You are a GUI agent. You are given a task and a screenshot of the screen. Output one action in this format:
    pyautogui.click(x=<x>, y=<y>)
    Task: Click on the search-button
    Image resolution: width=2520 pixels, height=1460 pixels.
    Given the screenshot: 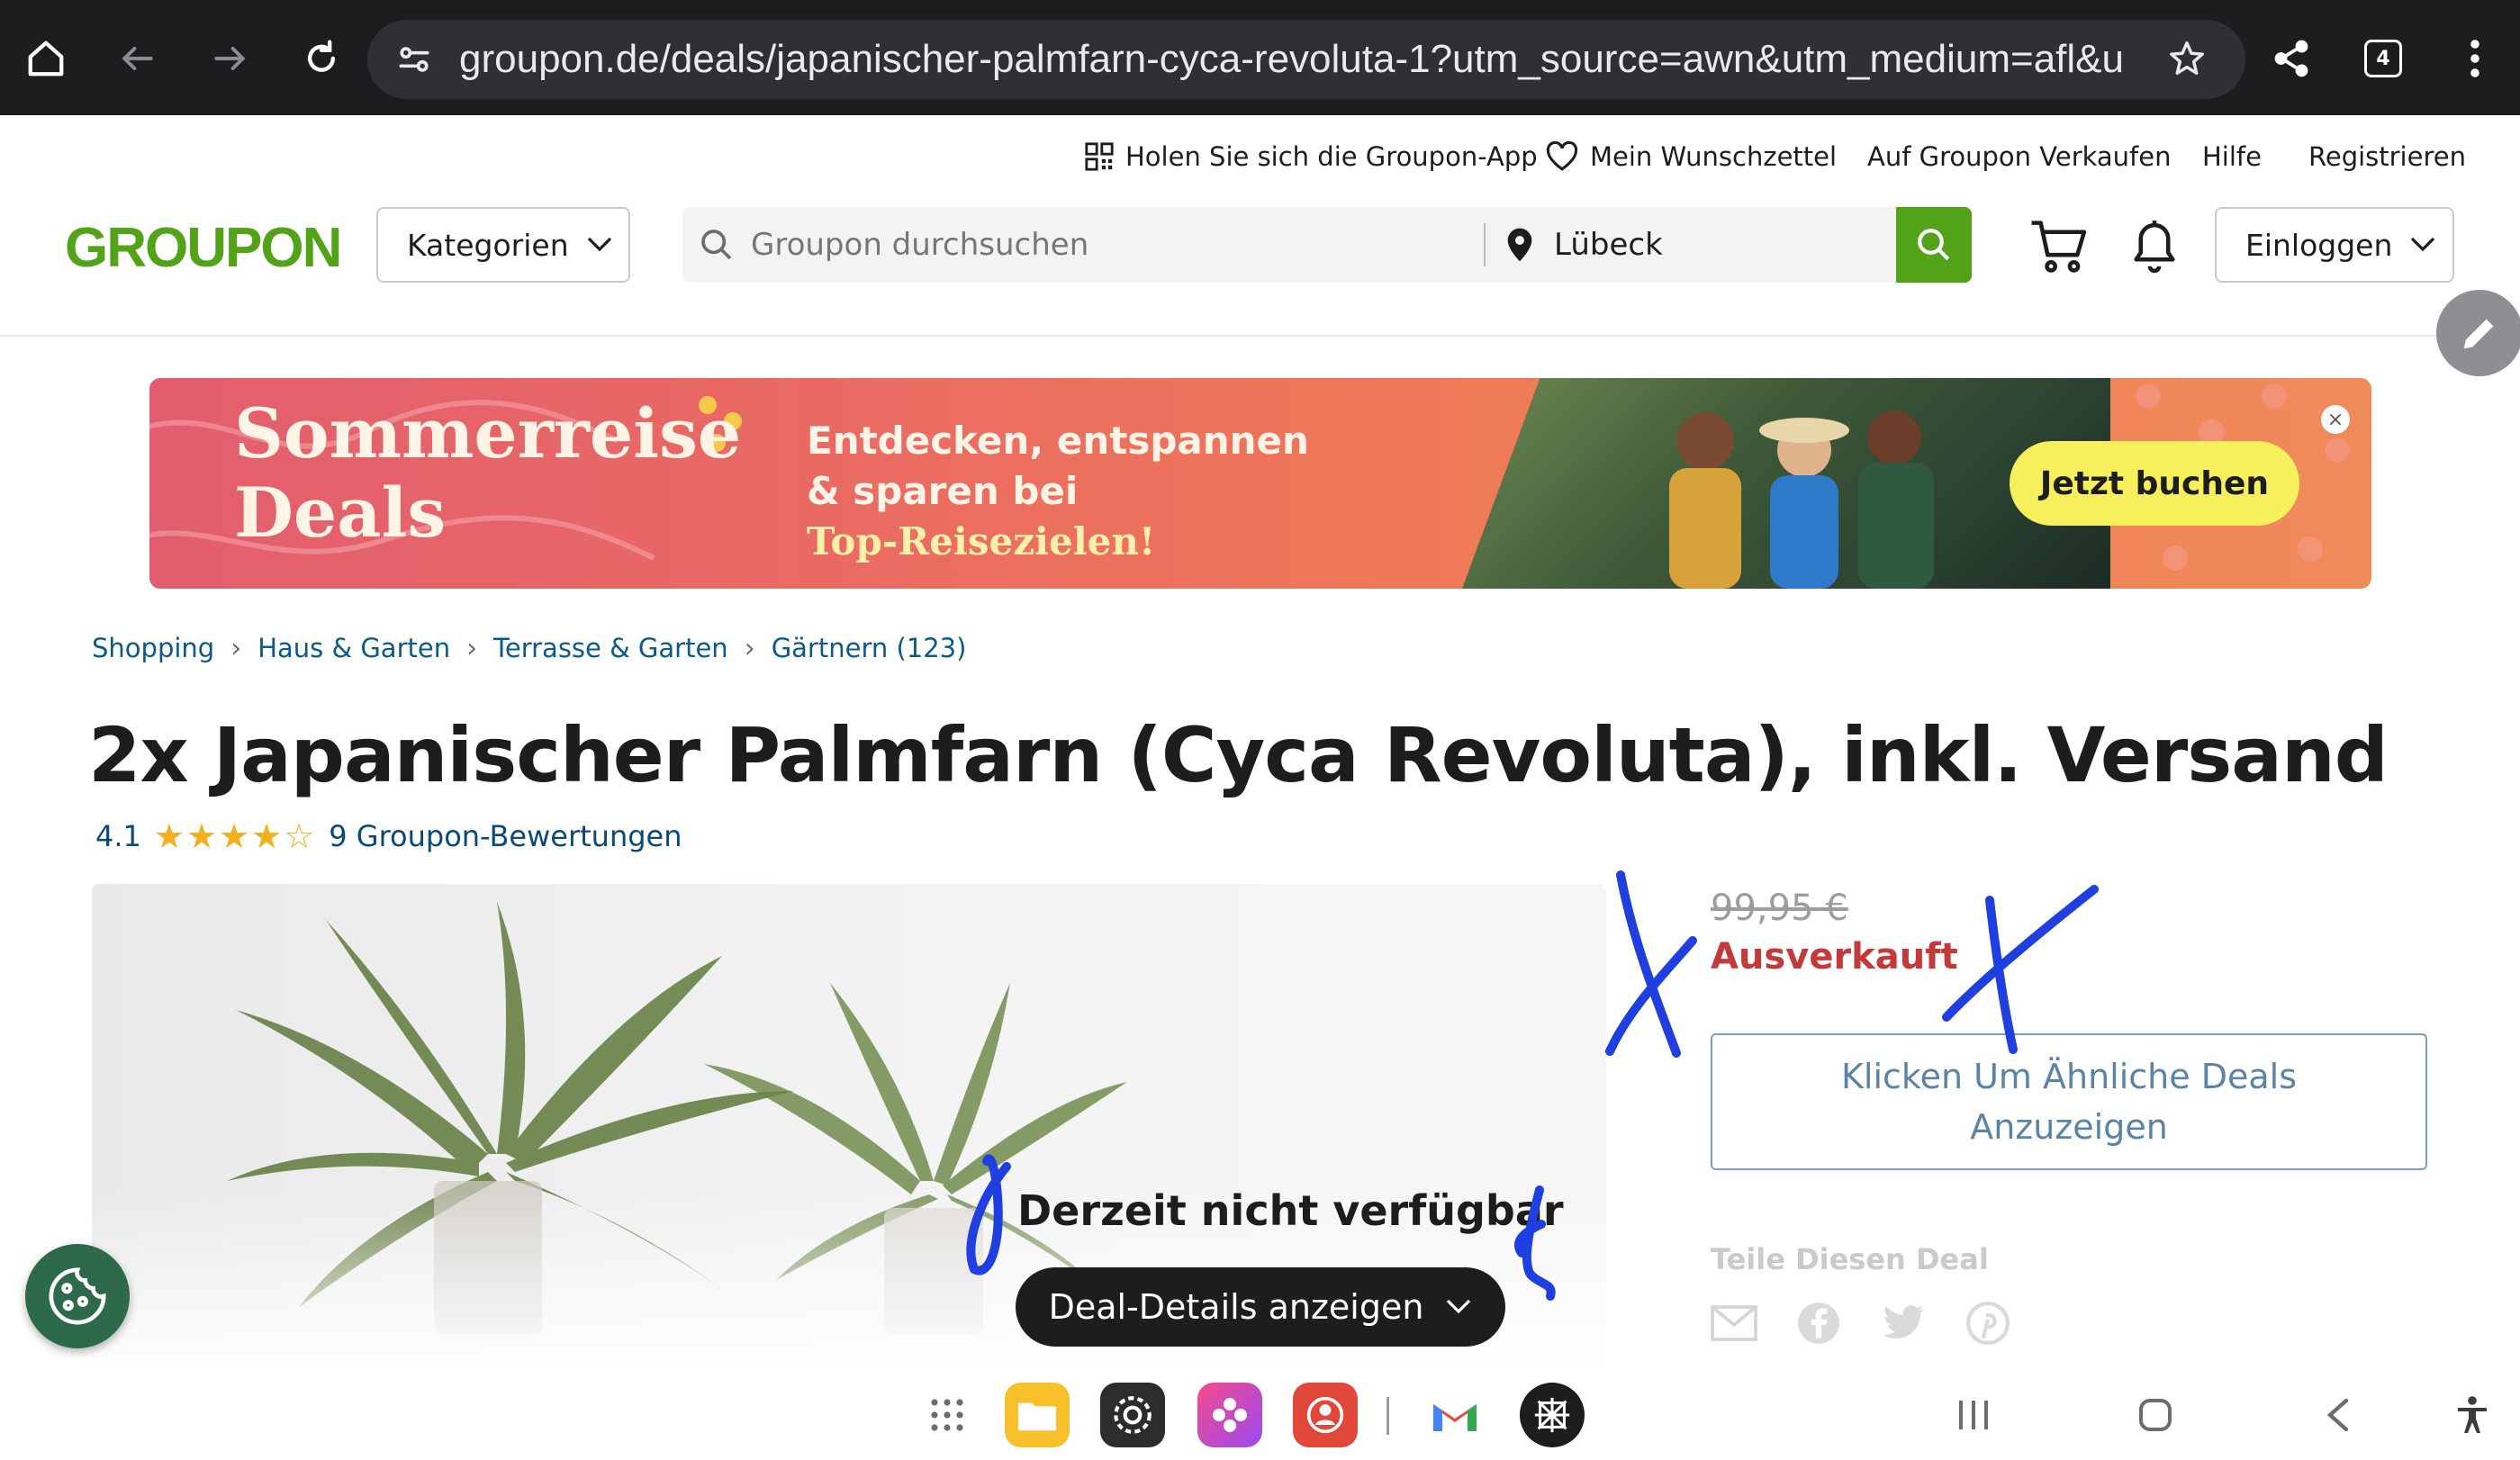 What is the action you would take?
    pyautogui.click(x=1934, y=245)
    